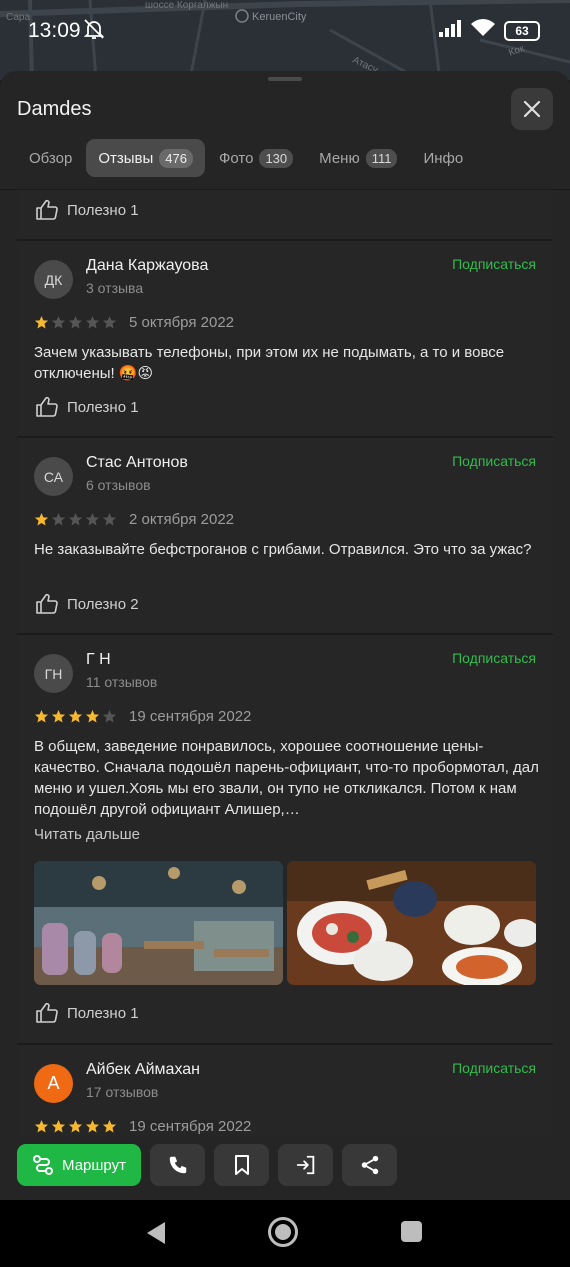 The image size is (570, 1267). Describe the element at coordinates (156, 1235) in the screenshot. I see `back-icon` at that location.